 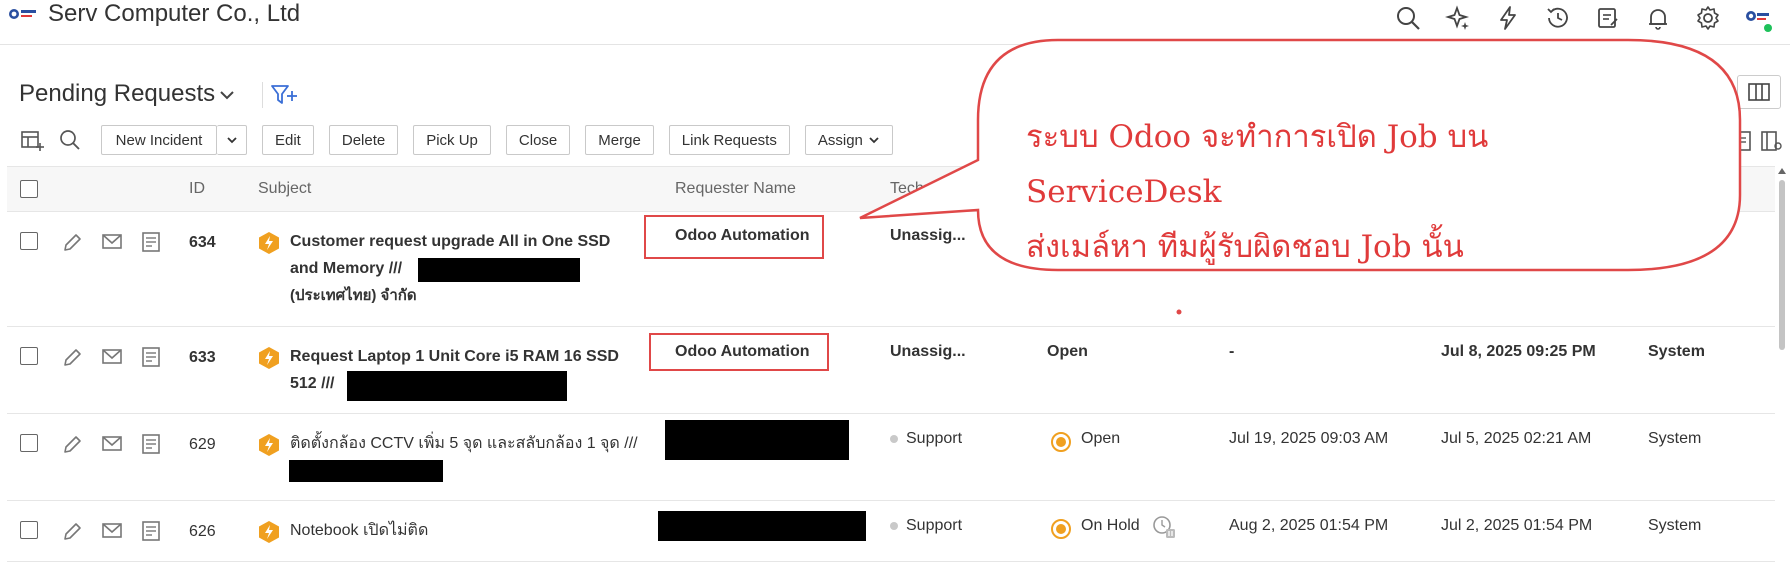 What do you see at coordinates (284, 95) in the screenshot?
I see `filter-add-icon` at bounding box center [284, 95].